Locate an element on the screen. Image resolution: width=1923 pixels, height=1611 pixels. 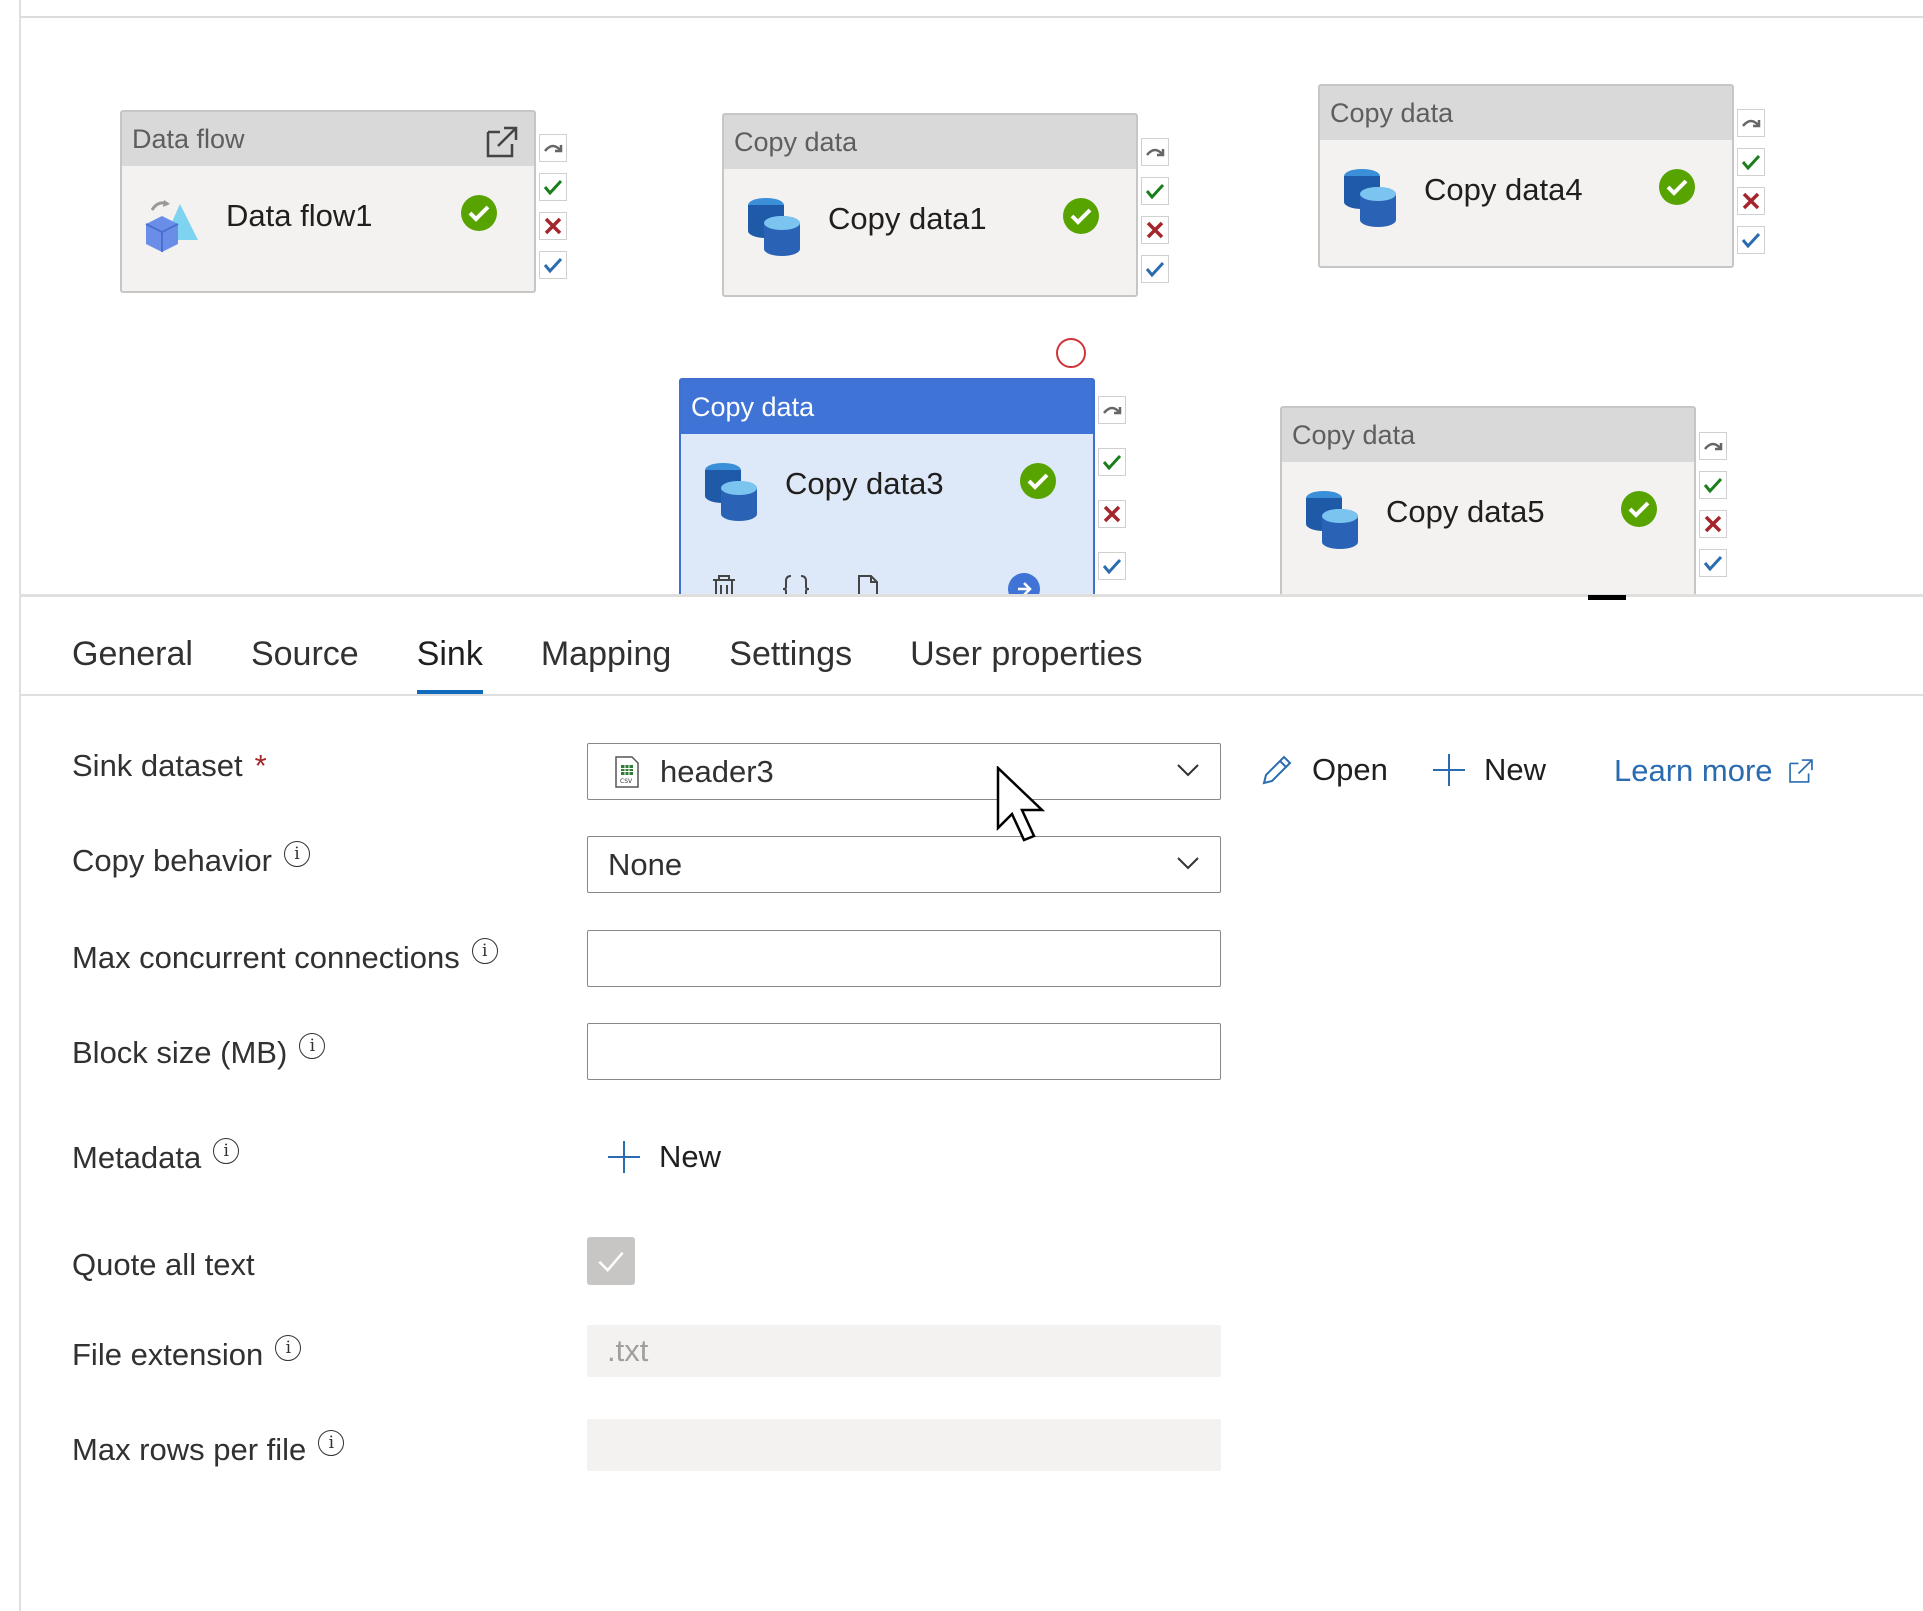
csv-file-icon: CSV is located at coordinates (627, 771).